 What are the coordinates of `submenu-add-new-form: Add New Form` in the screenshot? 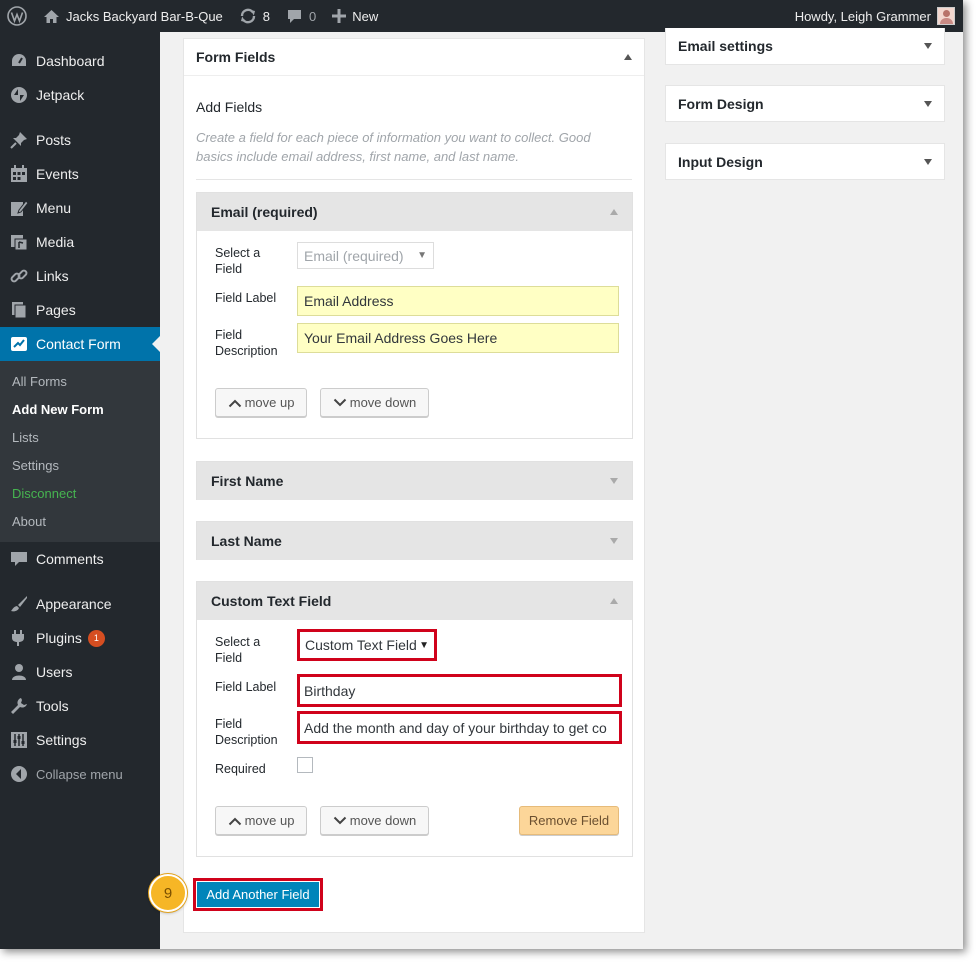 It's located at (80, 409).